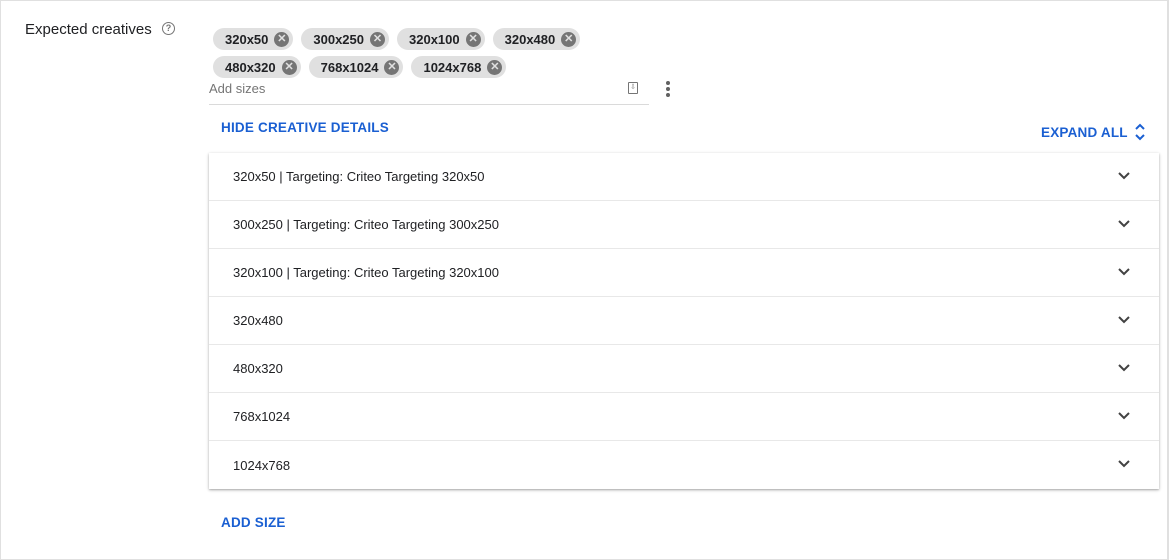 The image size is (1171, 560). Describe the element at coordinates (452, 67) in the screenshot. I see `chip-label: 1024x768` at that location.